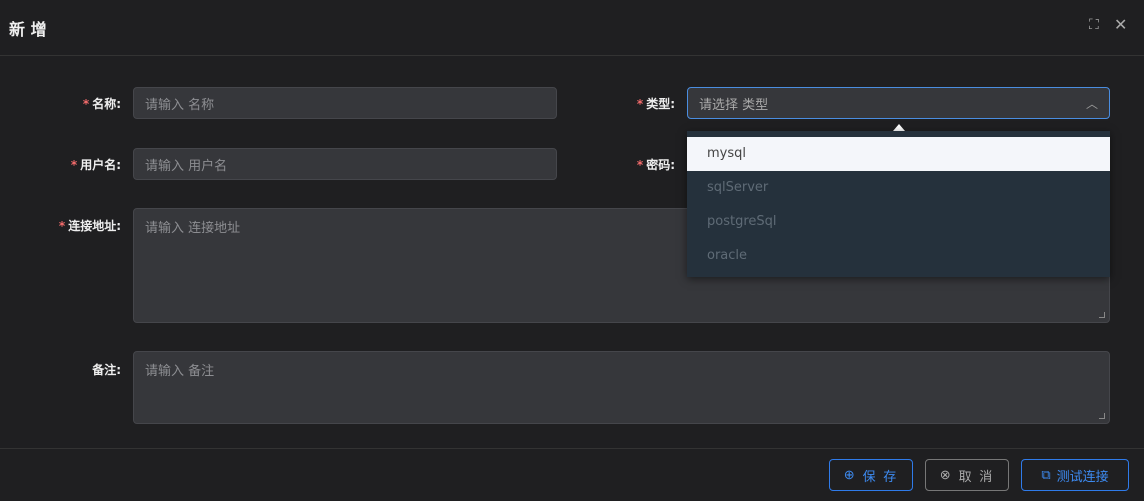 The image size is (1144, 501). Describe the element at coordinates (655, 104) in the screenshot. I see `type-label: * 类型:` at that location.